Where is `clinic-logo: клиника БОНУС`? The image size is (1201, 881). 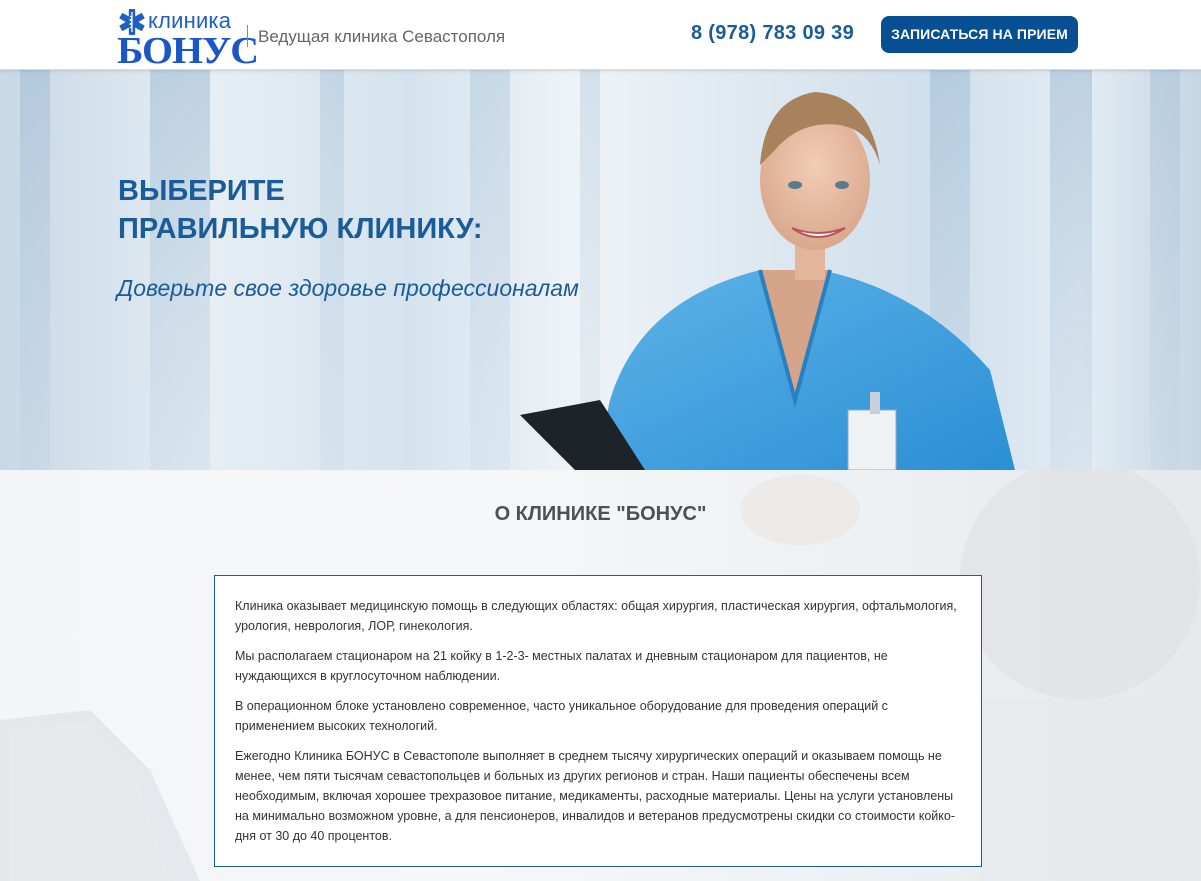 clinic-logo: клиника БОНУС is located at coordinates (188, 38).